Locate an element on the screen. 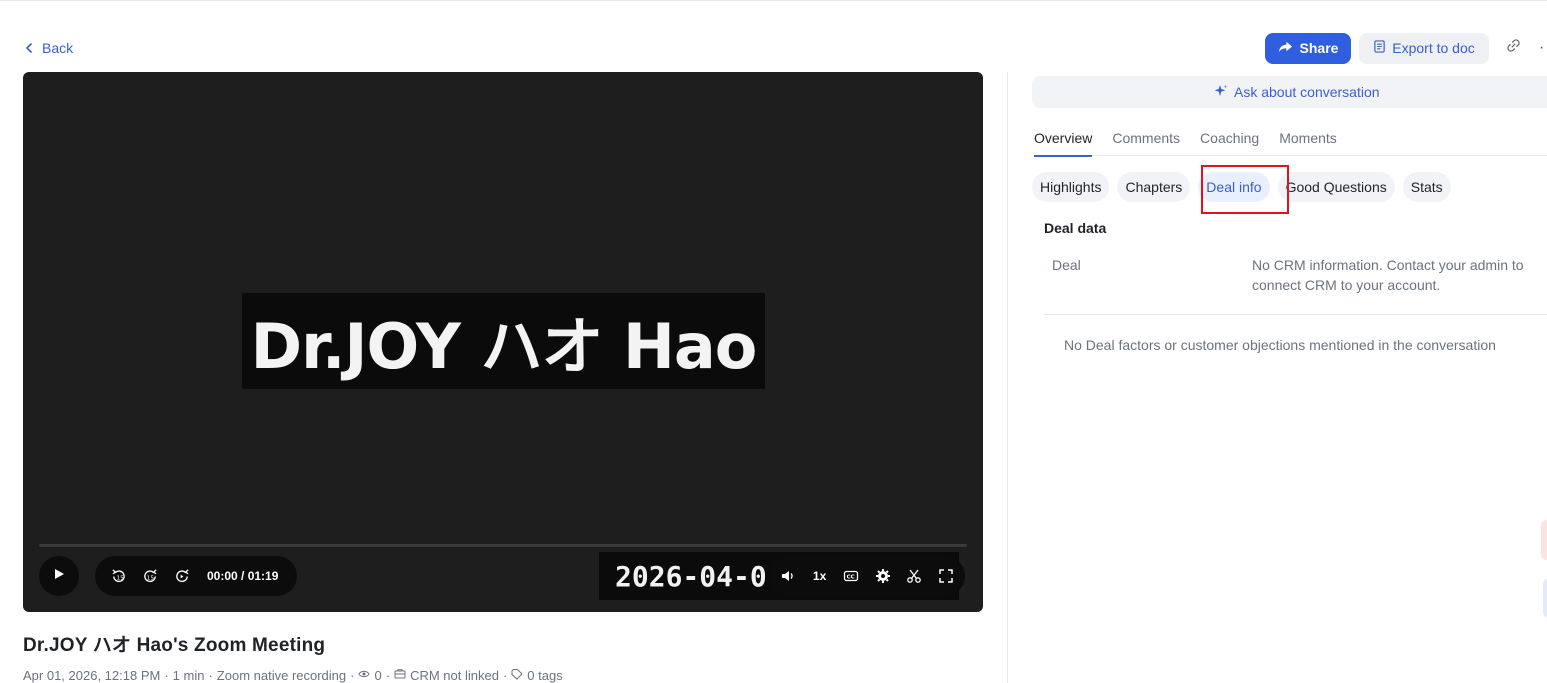 This screenshot has height=683, width=1547. forward-15-icon: 15 is located at coordinates (150, 576).